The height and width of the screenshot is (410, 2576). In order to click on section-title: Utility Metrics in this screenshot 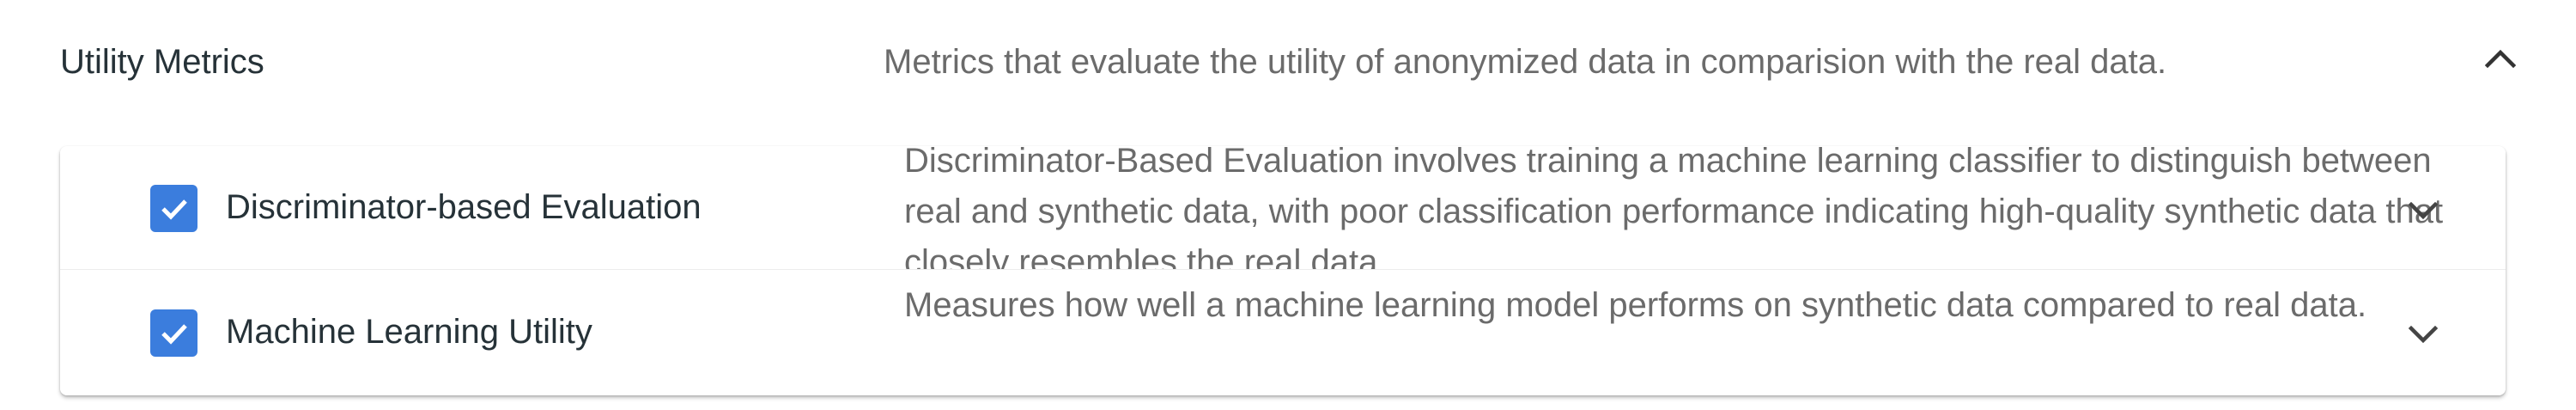, I will do `click(162, 62)`.